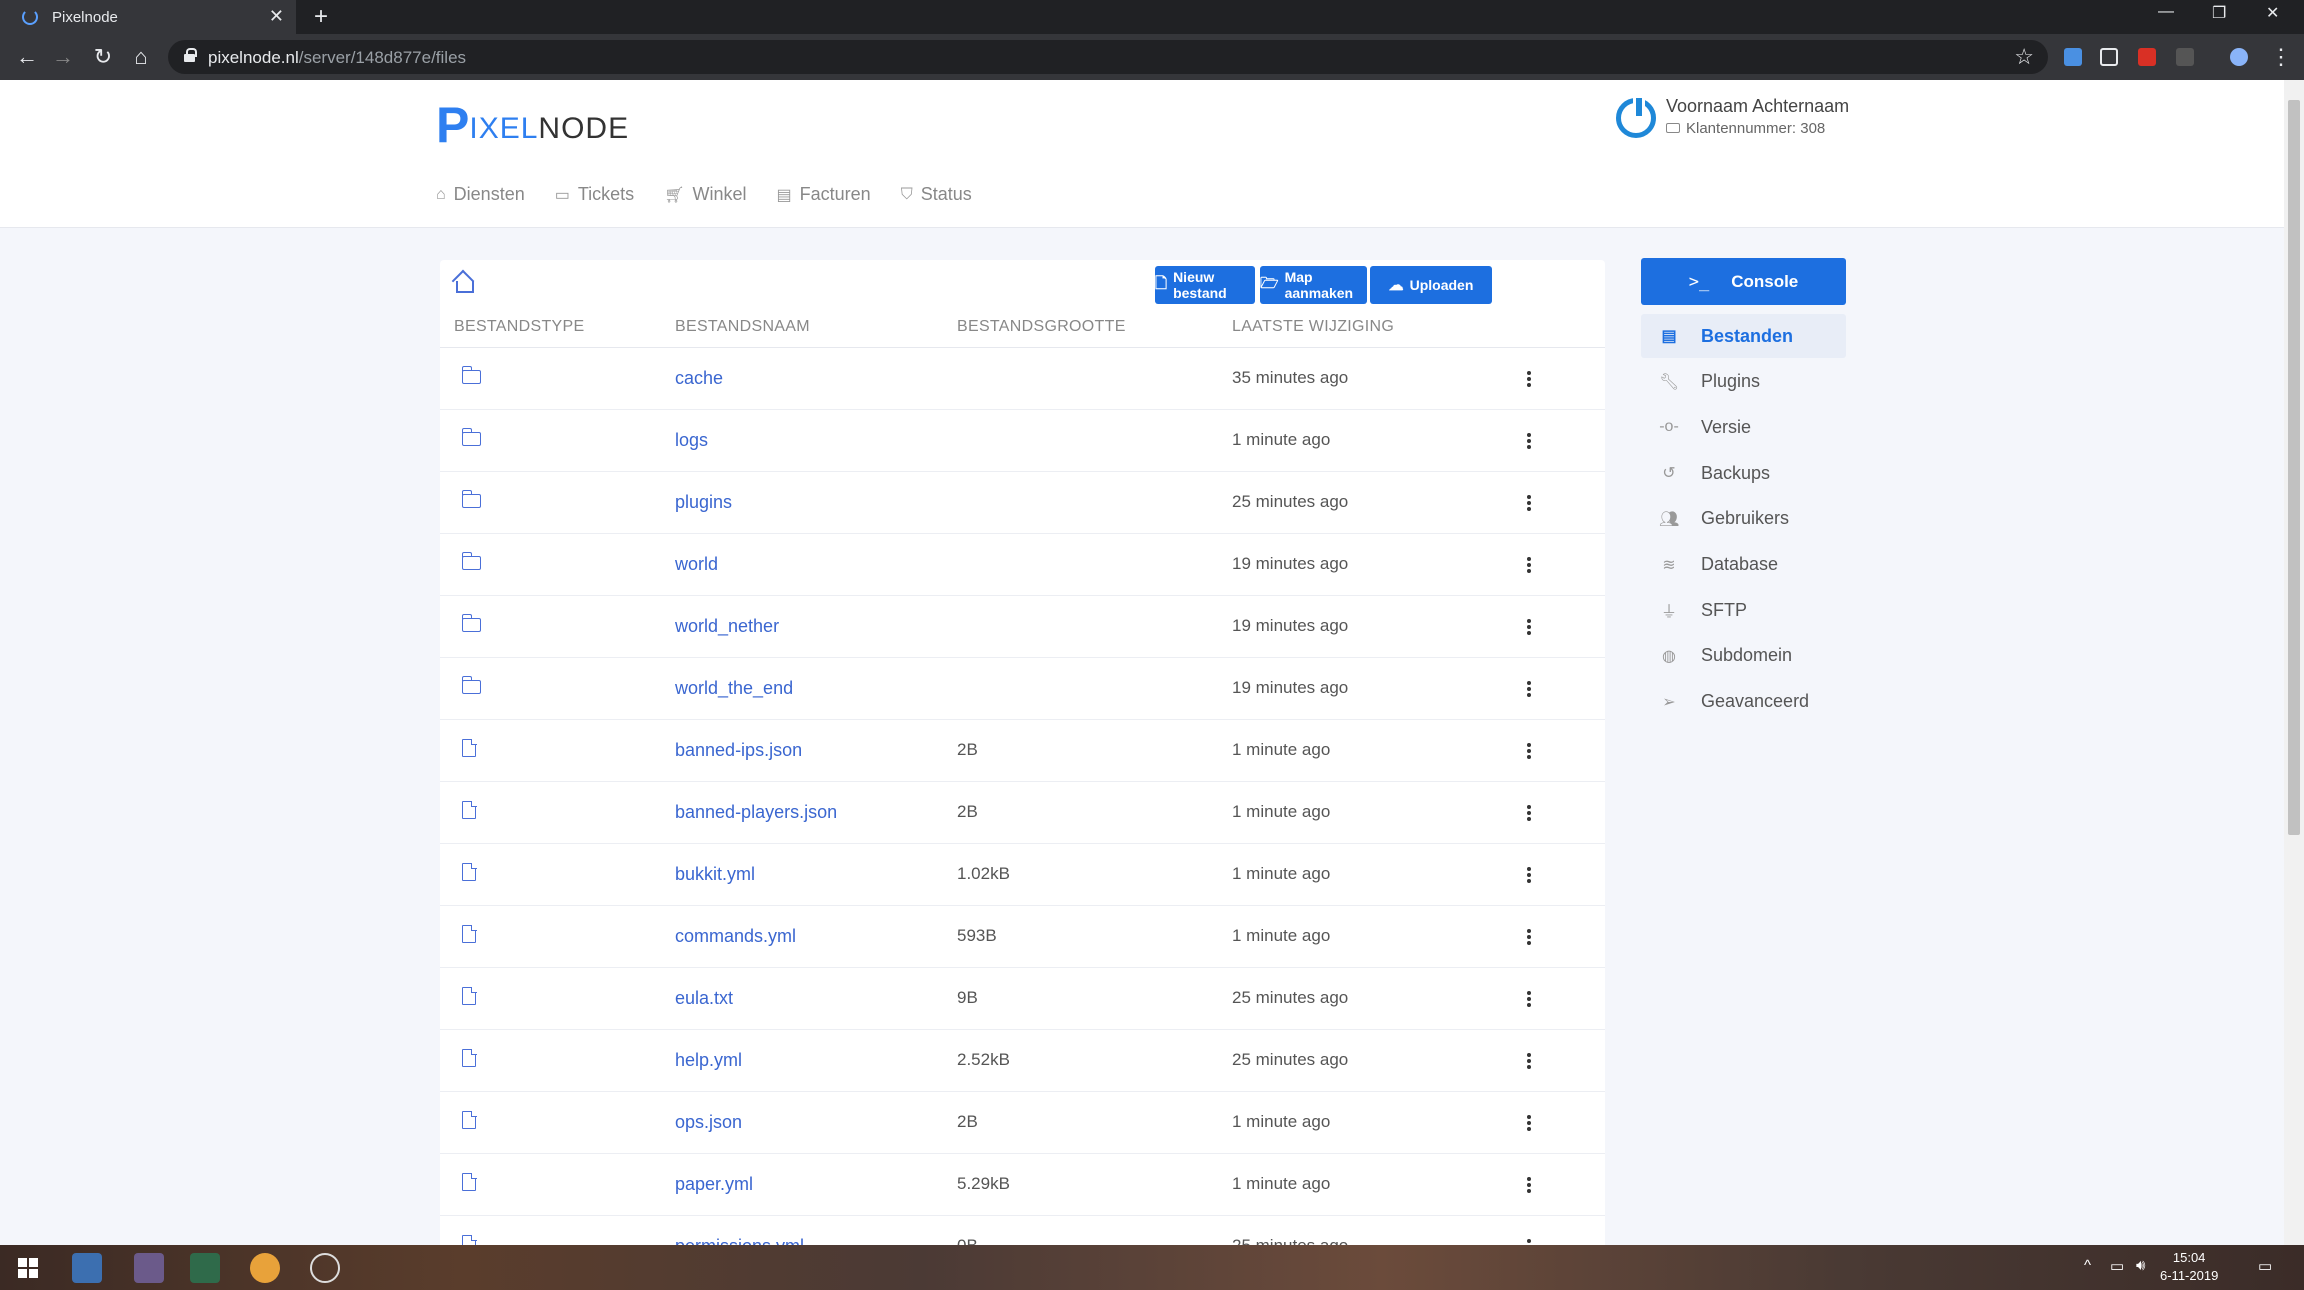  Describe the element at coordinates (1022, 565) in the screenshot. I see `table-row: world 19 minutes ago` at that location.